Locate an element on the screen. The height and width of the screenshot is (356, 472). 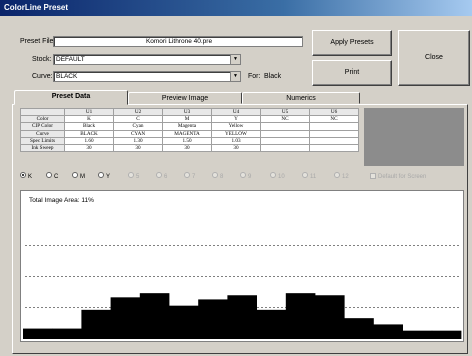
row-header: Curve is located at coordinates (42, 133).